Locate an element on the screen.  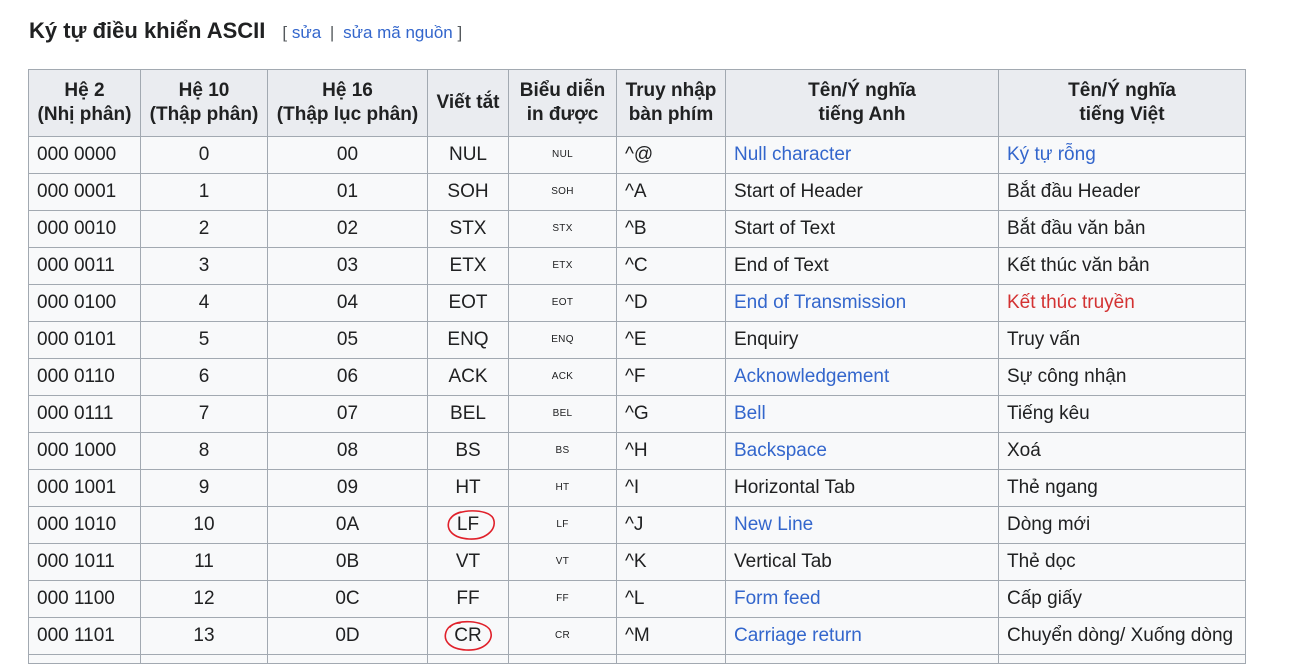
cell-binary: 000 1011 is located at coordinates (84, 562).